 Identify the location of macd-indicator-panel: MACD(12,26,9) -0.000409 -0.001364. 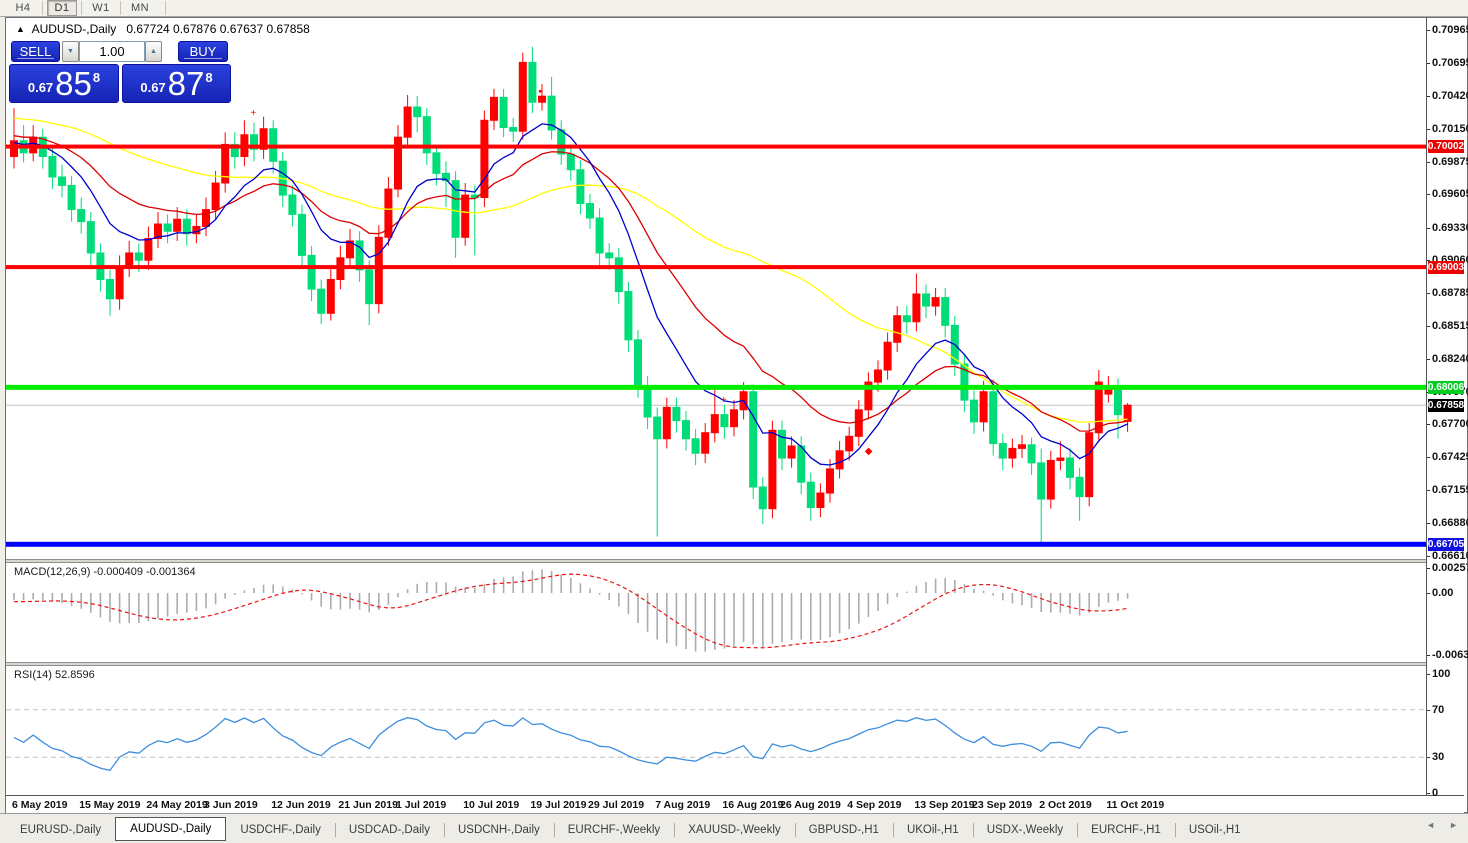
(716, 612).